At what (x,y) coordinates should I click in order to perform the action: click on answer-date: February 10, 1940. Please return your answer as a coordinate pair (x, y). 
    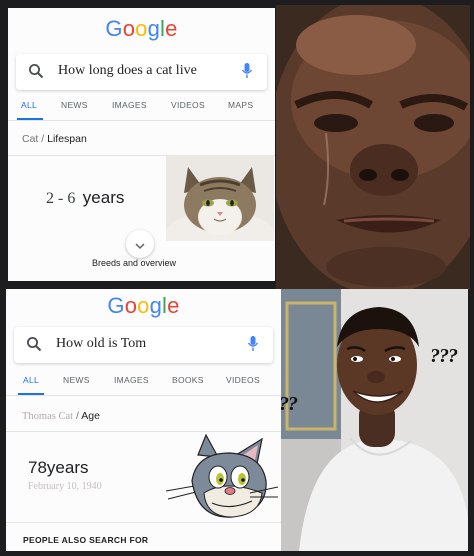
    Looking at the image, I should click on (65, 486).